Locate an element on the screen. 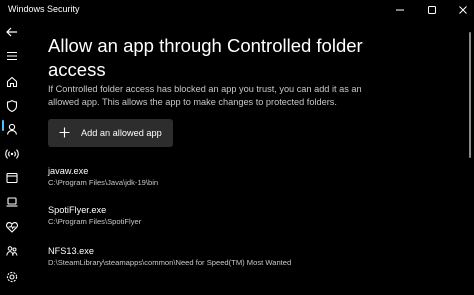  sidebar-item-settings is located at coordinates (12, 277).